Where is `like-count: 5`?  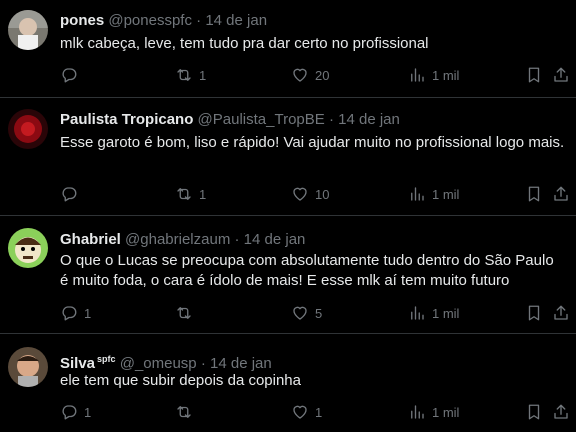
like-count: 5 is located at coordinates (319, 313).